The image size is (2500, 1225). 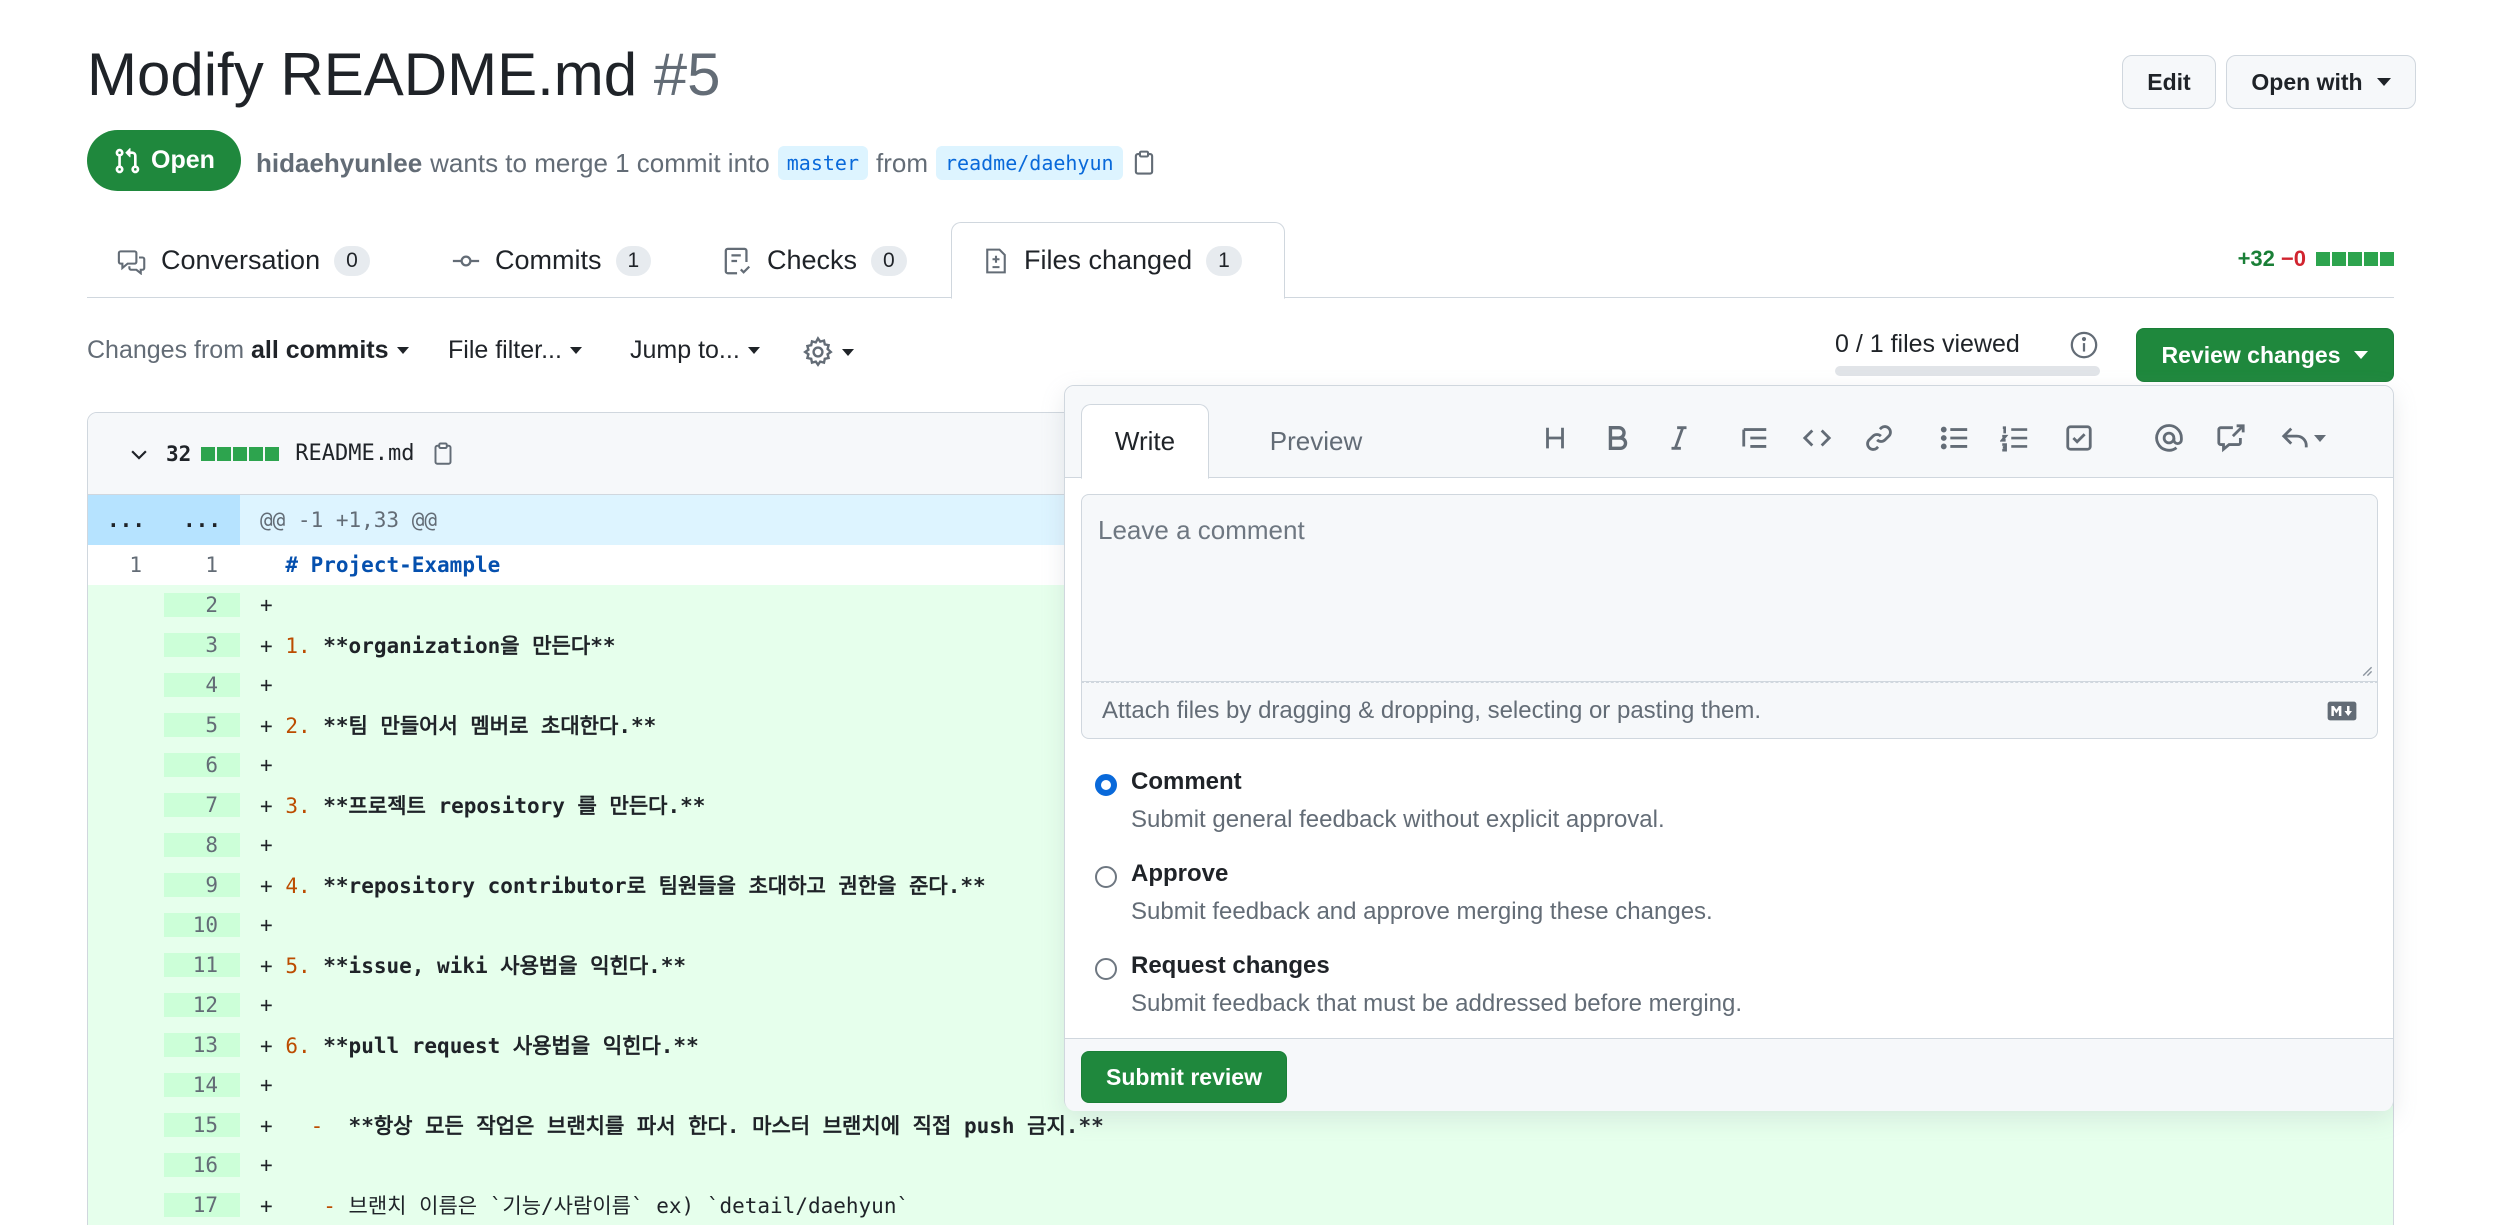 I want to click on review-panel-footer: Submit review, so click(x=1729, y=1074).